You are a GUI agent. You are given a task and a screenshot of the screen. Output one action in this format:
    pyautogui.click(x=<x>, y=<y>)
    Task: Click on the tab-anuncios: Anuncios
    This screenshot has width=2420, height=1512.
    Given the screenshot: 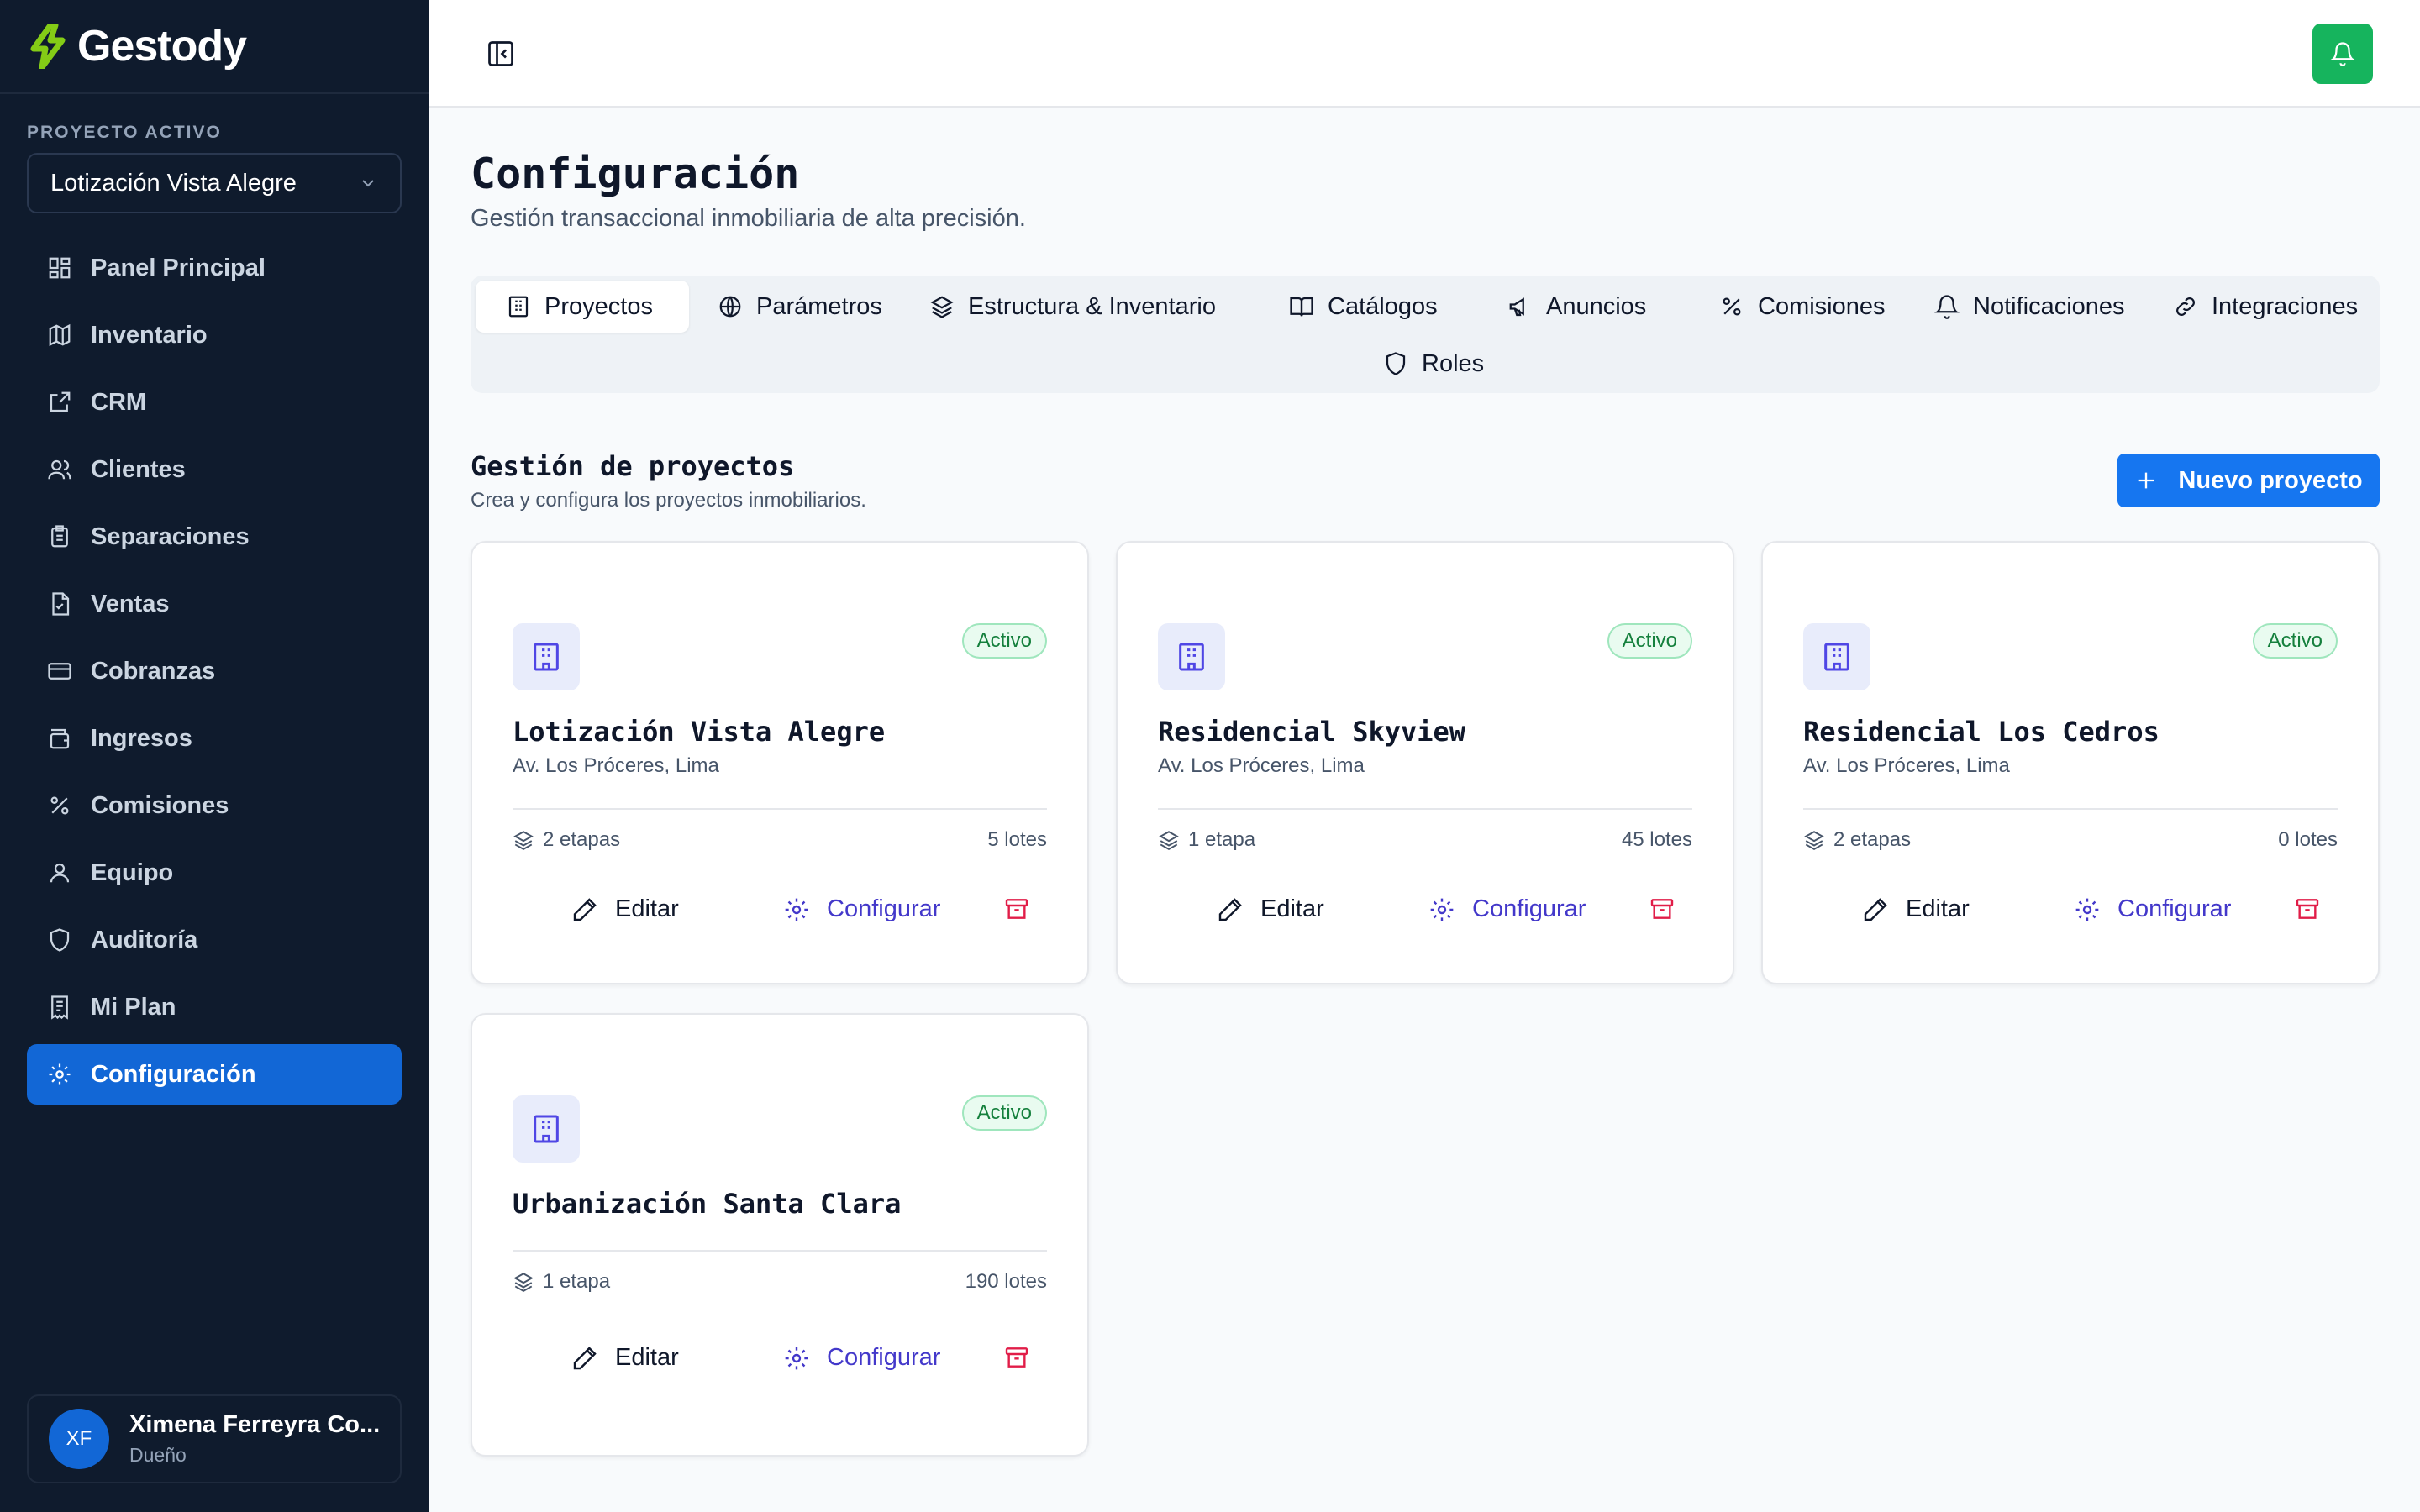 What is the action you would take?
    pyautogui.click(x=1577, y=307)
    